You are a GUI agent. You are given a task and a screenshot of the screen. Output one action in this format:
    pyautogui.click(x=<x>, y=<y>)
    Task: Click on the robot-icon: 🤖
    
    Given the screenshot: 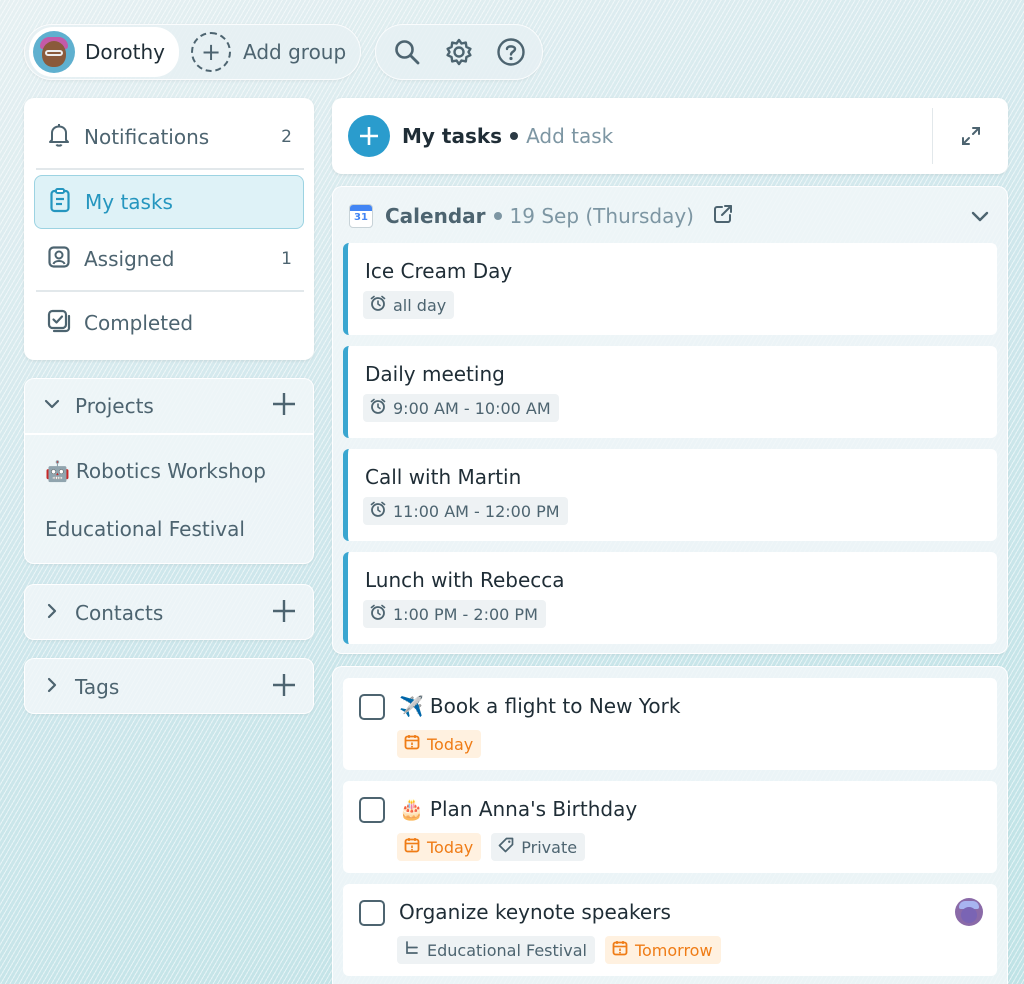 What is the action you would take?
    pyautogui.click(x=57, y=471)
    